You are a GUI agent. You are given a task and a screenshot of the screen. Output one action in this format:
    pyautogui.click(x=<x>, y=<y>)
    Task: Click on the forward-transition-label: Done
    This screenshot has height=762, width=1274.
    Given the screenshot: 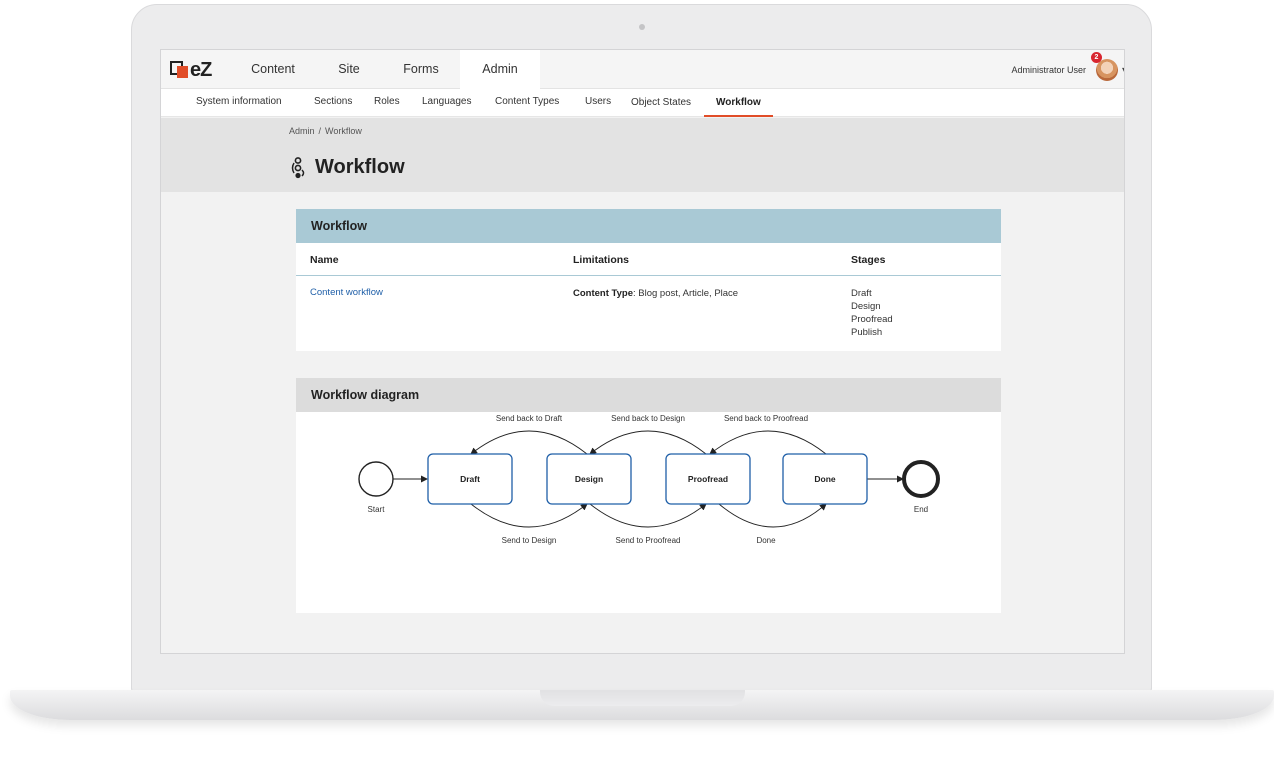 What is the action you would take?
    pyautogui.click(x=766, y=540)
    